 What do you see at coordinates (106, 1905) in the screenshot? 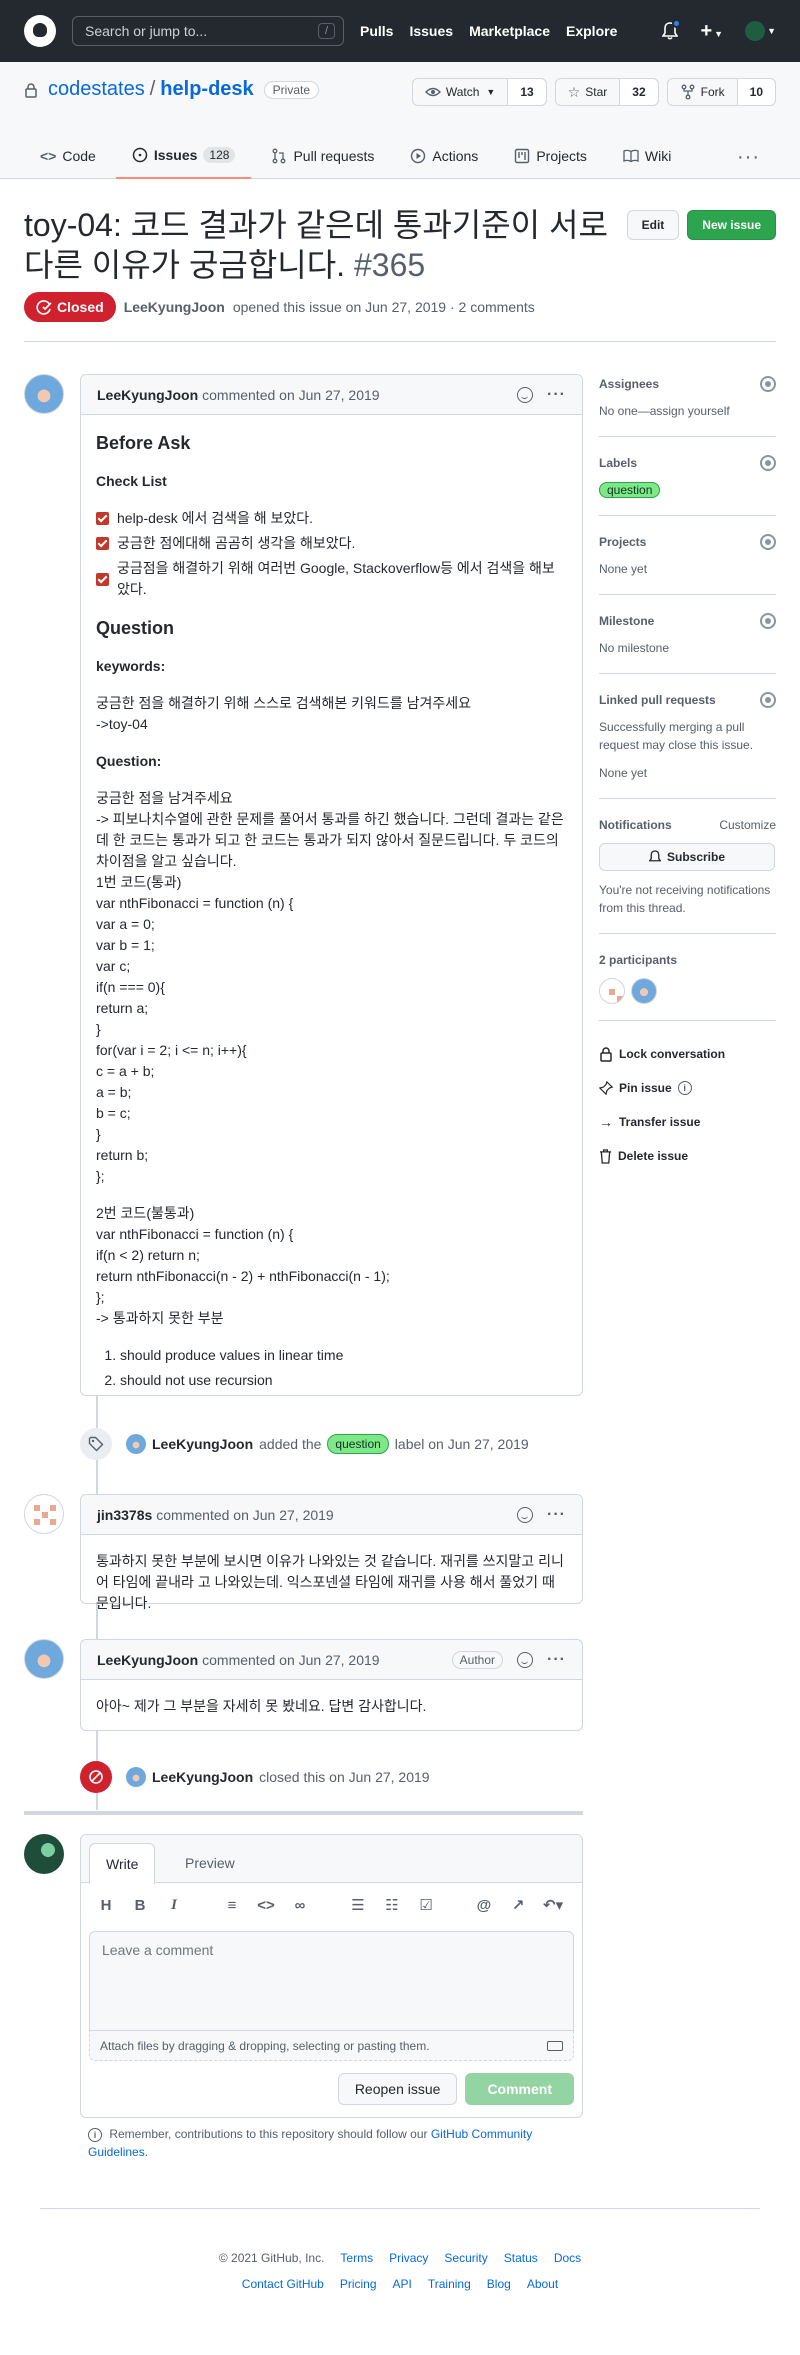
I see `heading-icon: H` at bounding box center [106, 1905].